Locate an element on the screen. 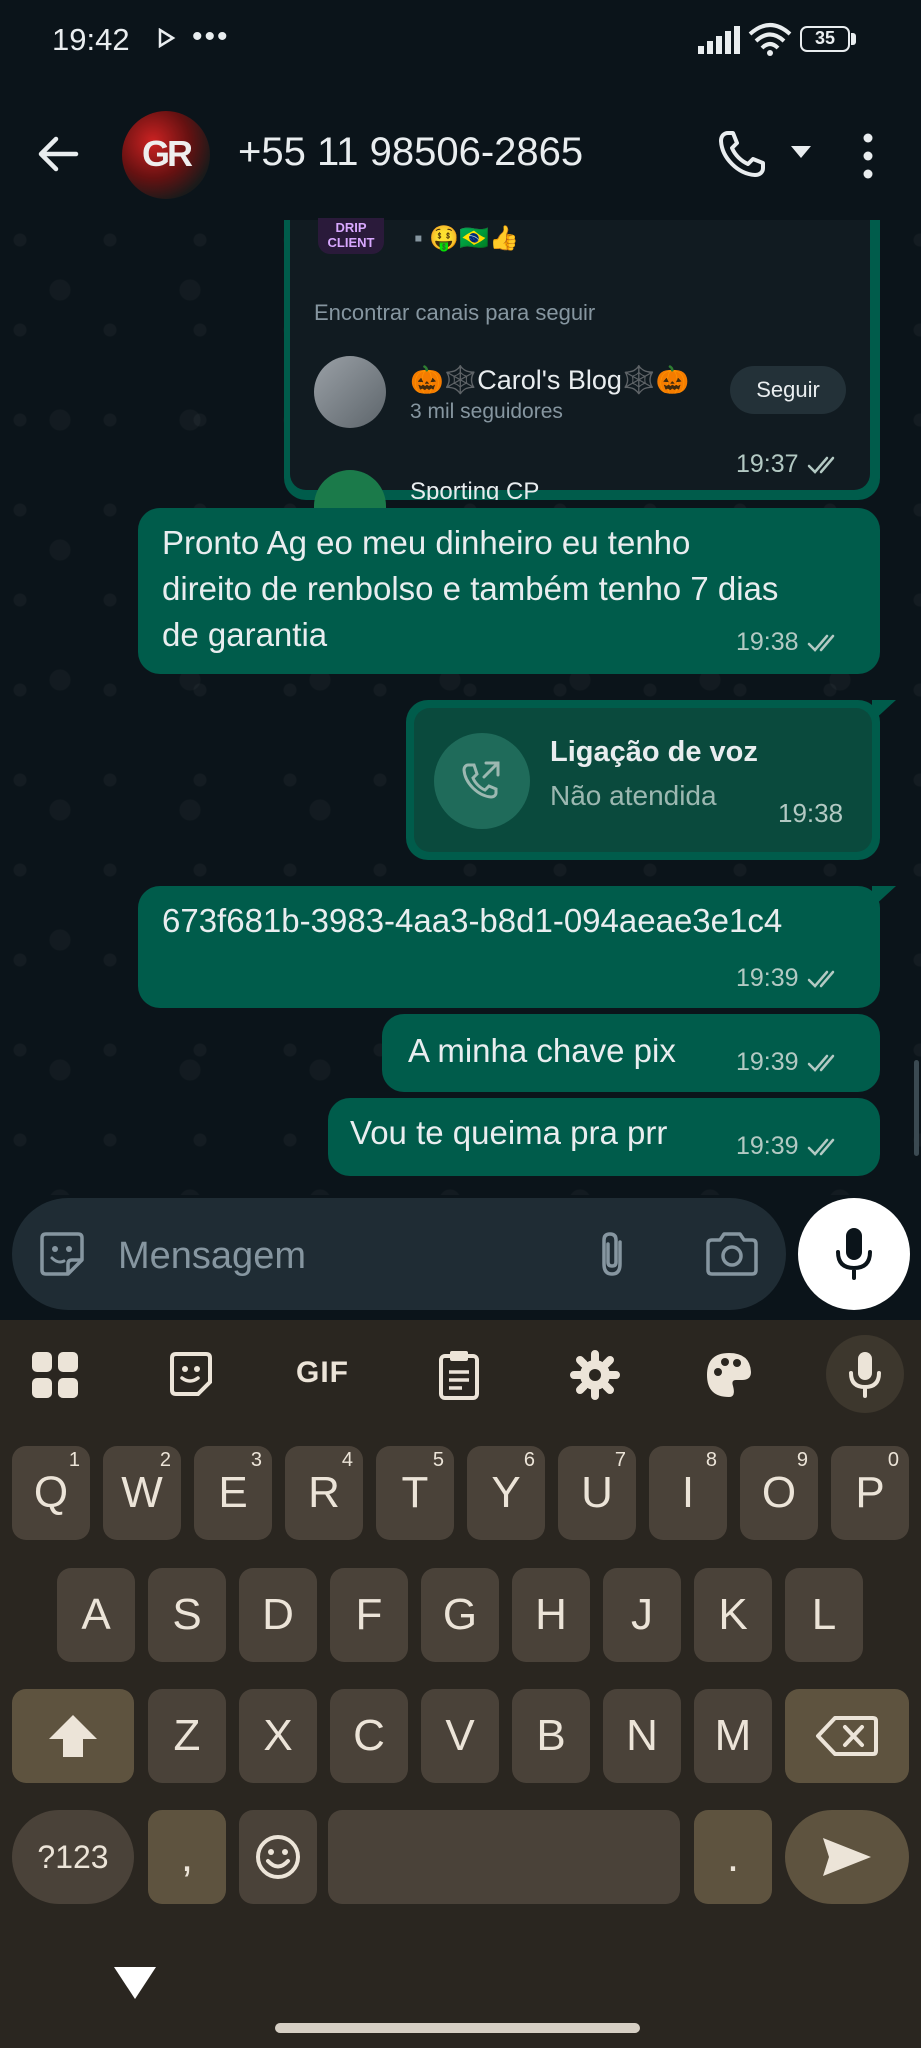 Image resolution: width=921 pixels, height=2048 pixels. call-dropdown-icon is located at coordinates (801, 152).